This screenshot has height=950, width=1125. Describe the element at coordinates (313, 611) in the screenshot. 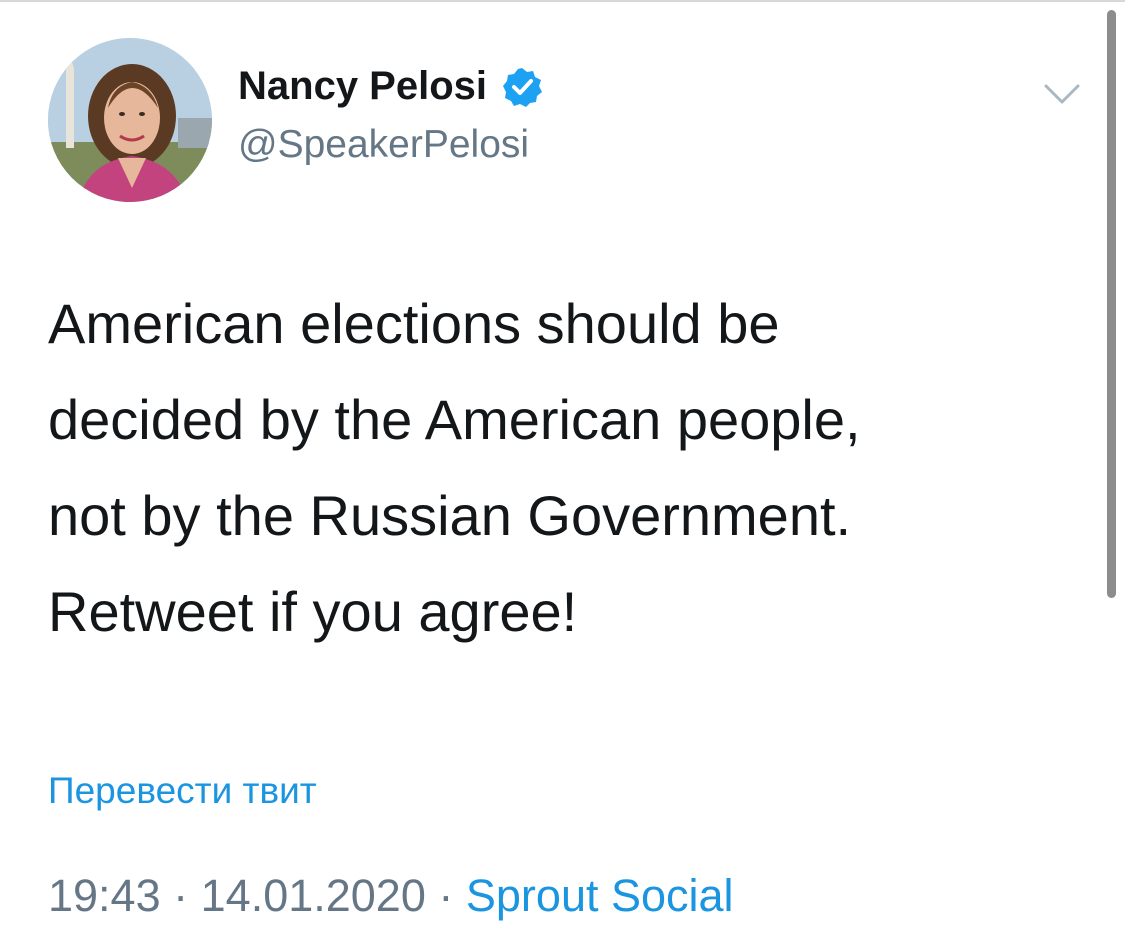

I see `tweet-text-line: Retweet if you agree!` at that location.